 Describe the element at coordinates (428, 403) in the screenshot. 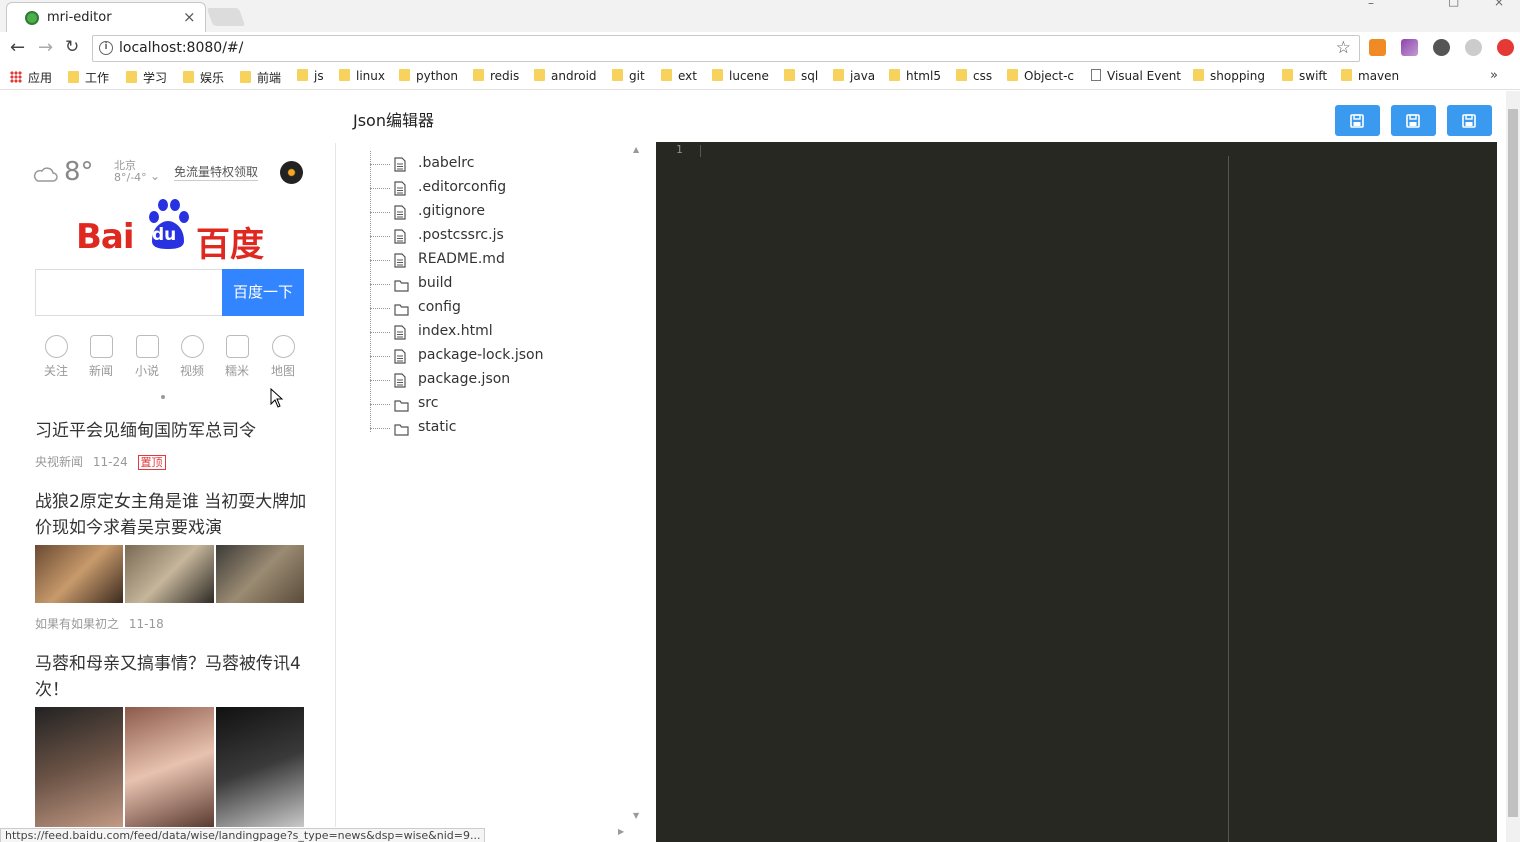

I see `tree-item-label: src` at that location.